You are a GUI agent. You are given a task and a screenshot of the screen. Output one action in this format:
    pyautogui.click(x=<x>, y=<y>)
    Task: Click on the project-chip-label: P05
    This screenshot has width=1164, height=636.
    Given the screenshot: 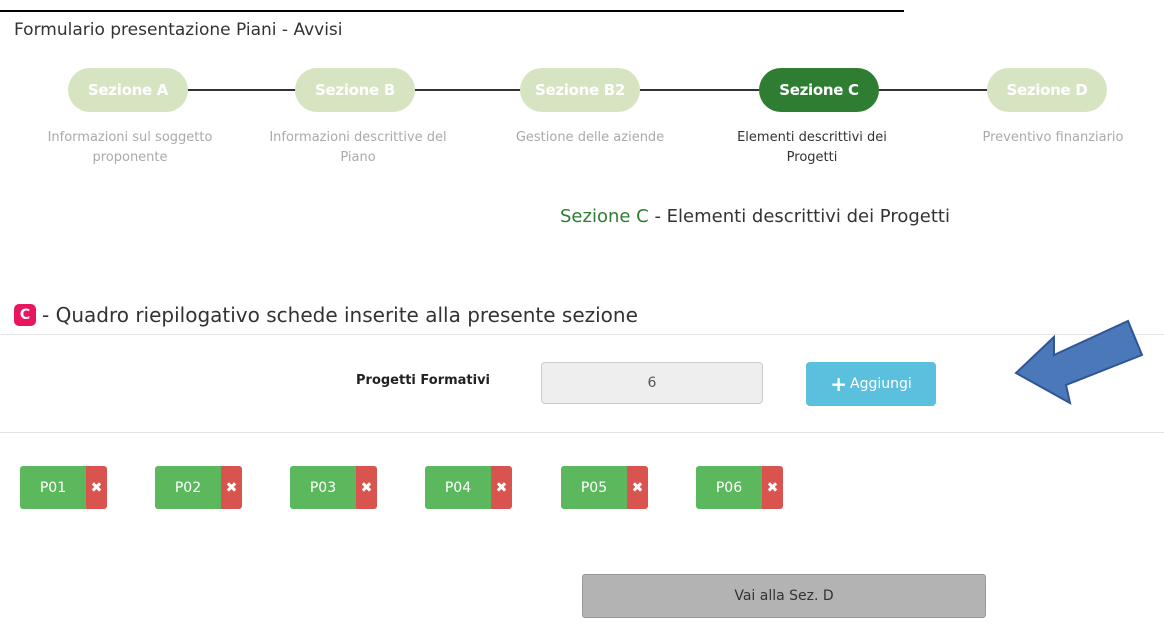 What is the action you would take?
    pyautogui.click(x=594, y=487)
    